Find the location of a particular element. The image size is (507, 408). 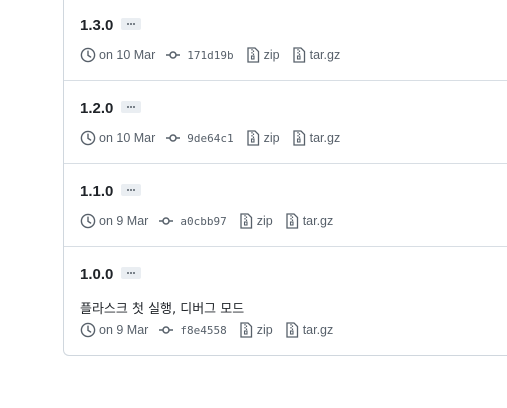

release-meta: on 10 Mar 171d19b zip tar.gz is located at coordinates (210, 55).